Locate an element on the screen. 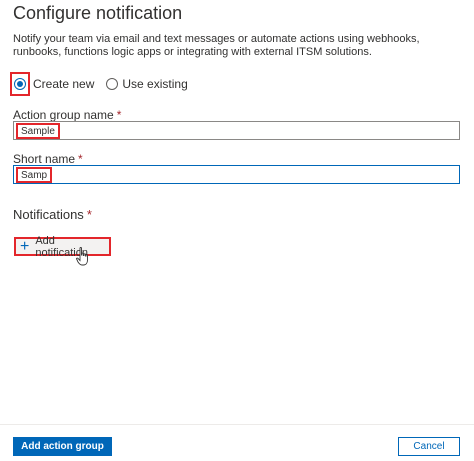 This screenshot has width=474, height=461. panel-title: Configure notification is located at coordinates (98, 13).